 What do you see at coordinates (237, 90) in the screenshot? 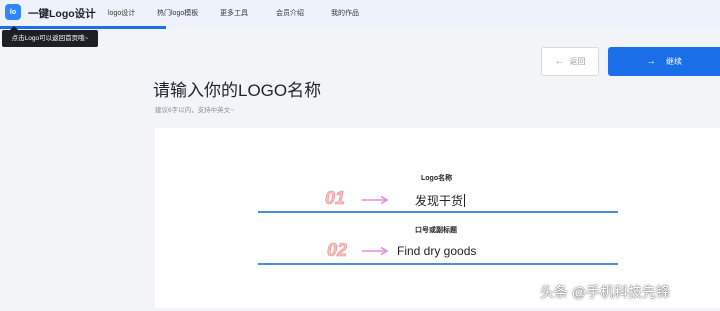
I see `page-title: 请输入你的LOGO名称` at bounding box center [237, 90].